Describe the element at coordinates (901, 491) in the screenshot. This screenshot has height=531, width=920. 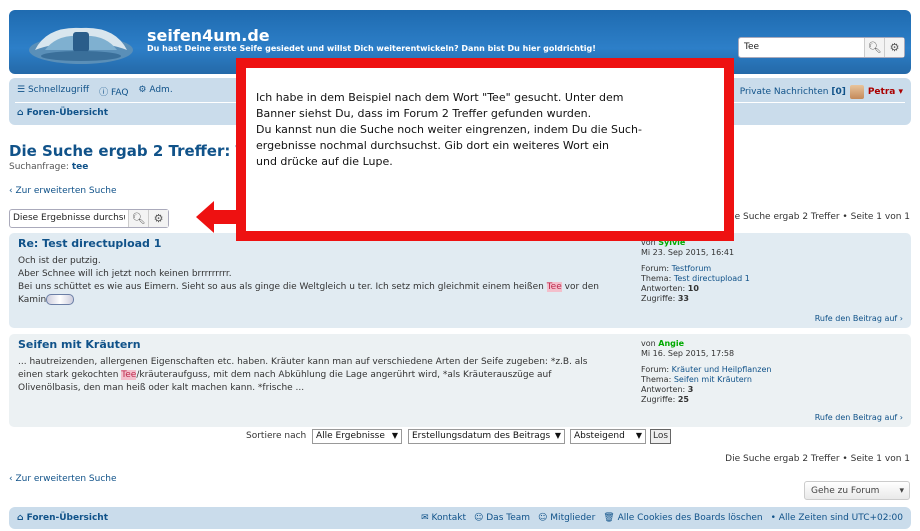
I see `chevron-down-icon: ▾` at that location.